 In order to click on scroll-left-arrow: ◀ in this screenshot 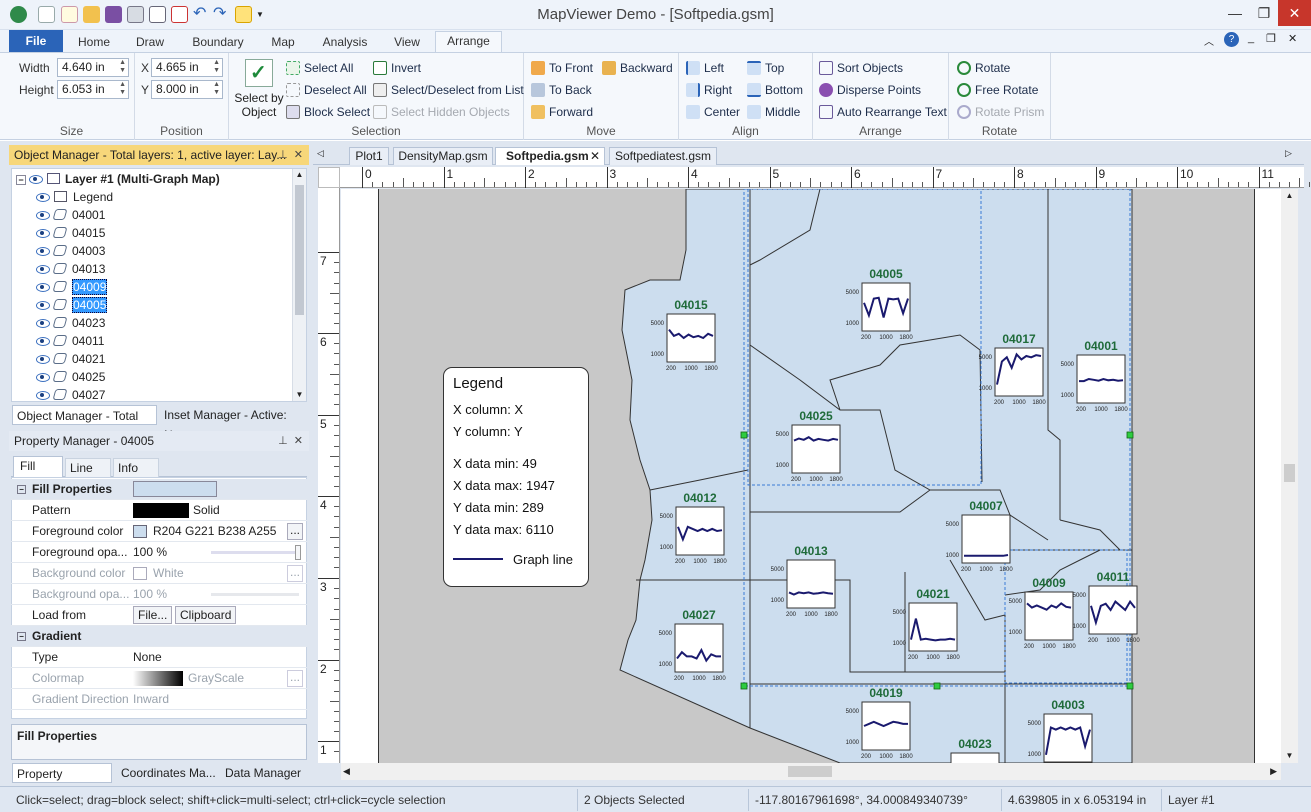, I will do `click(346, 771)`.